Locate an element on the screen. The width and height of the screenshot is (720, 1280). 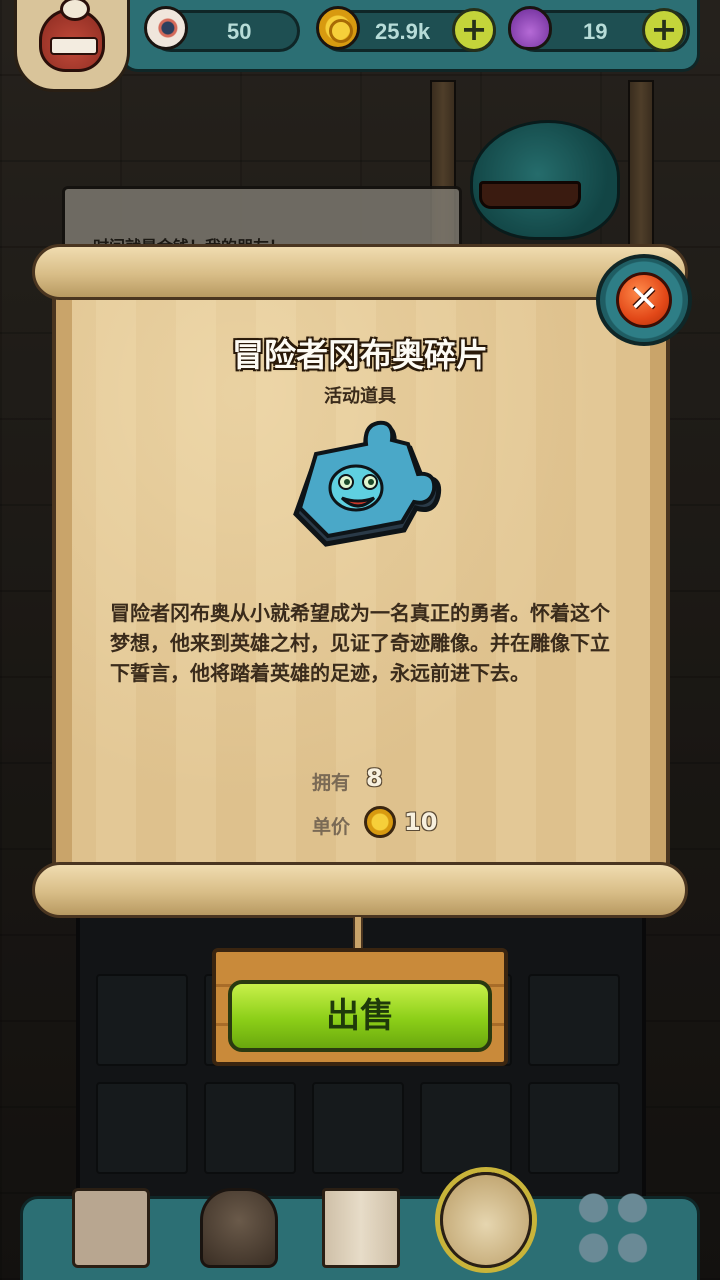
close-icon: ✕ is located at coordinates (644, 300).